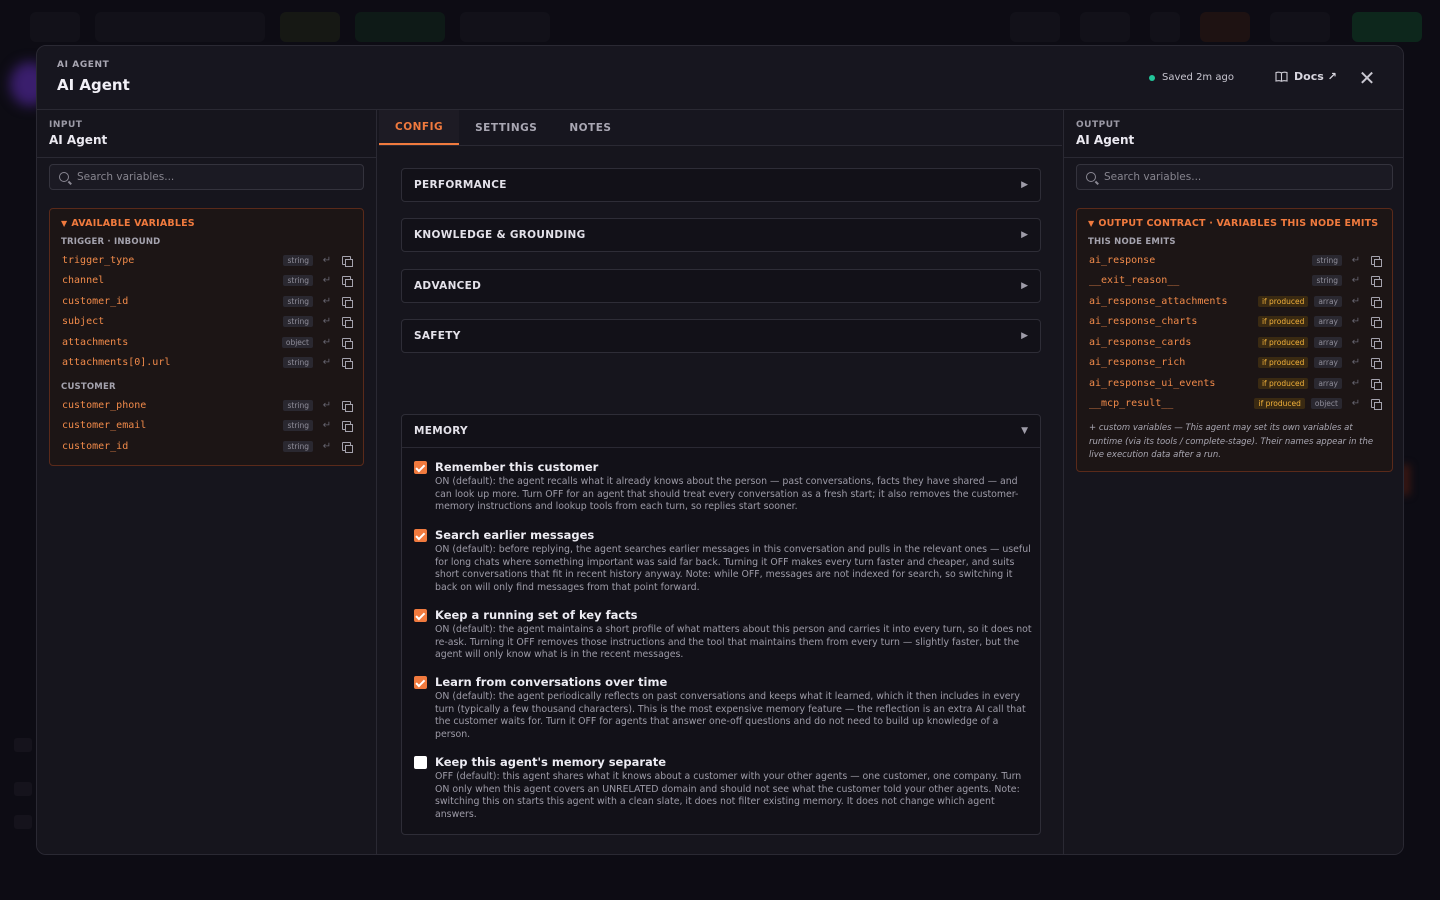 Image resolution: width=1440 pixels, height=900 pixels. Describe the element at coordinates (1367, 78) in the screenshot. I see `close-icon: ✕` at that location.